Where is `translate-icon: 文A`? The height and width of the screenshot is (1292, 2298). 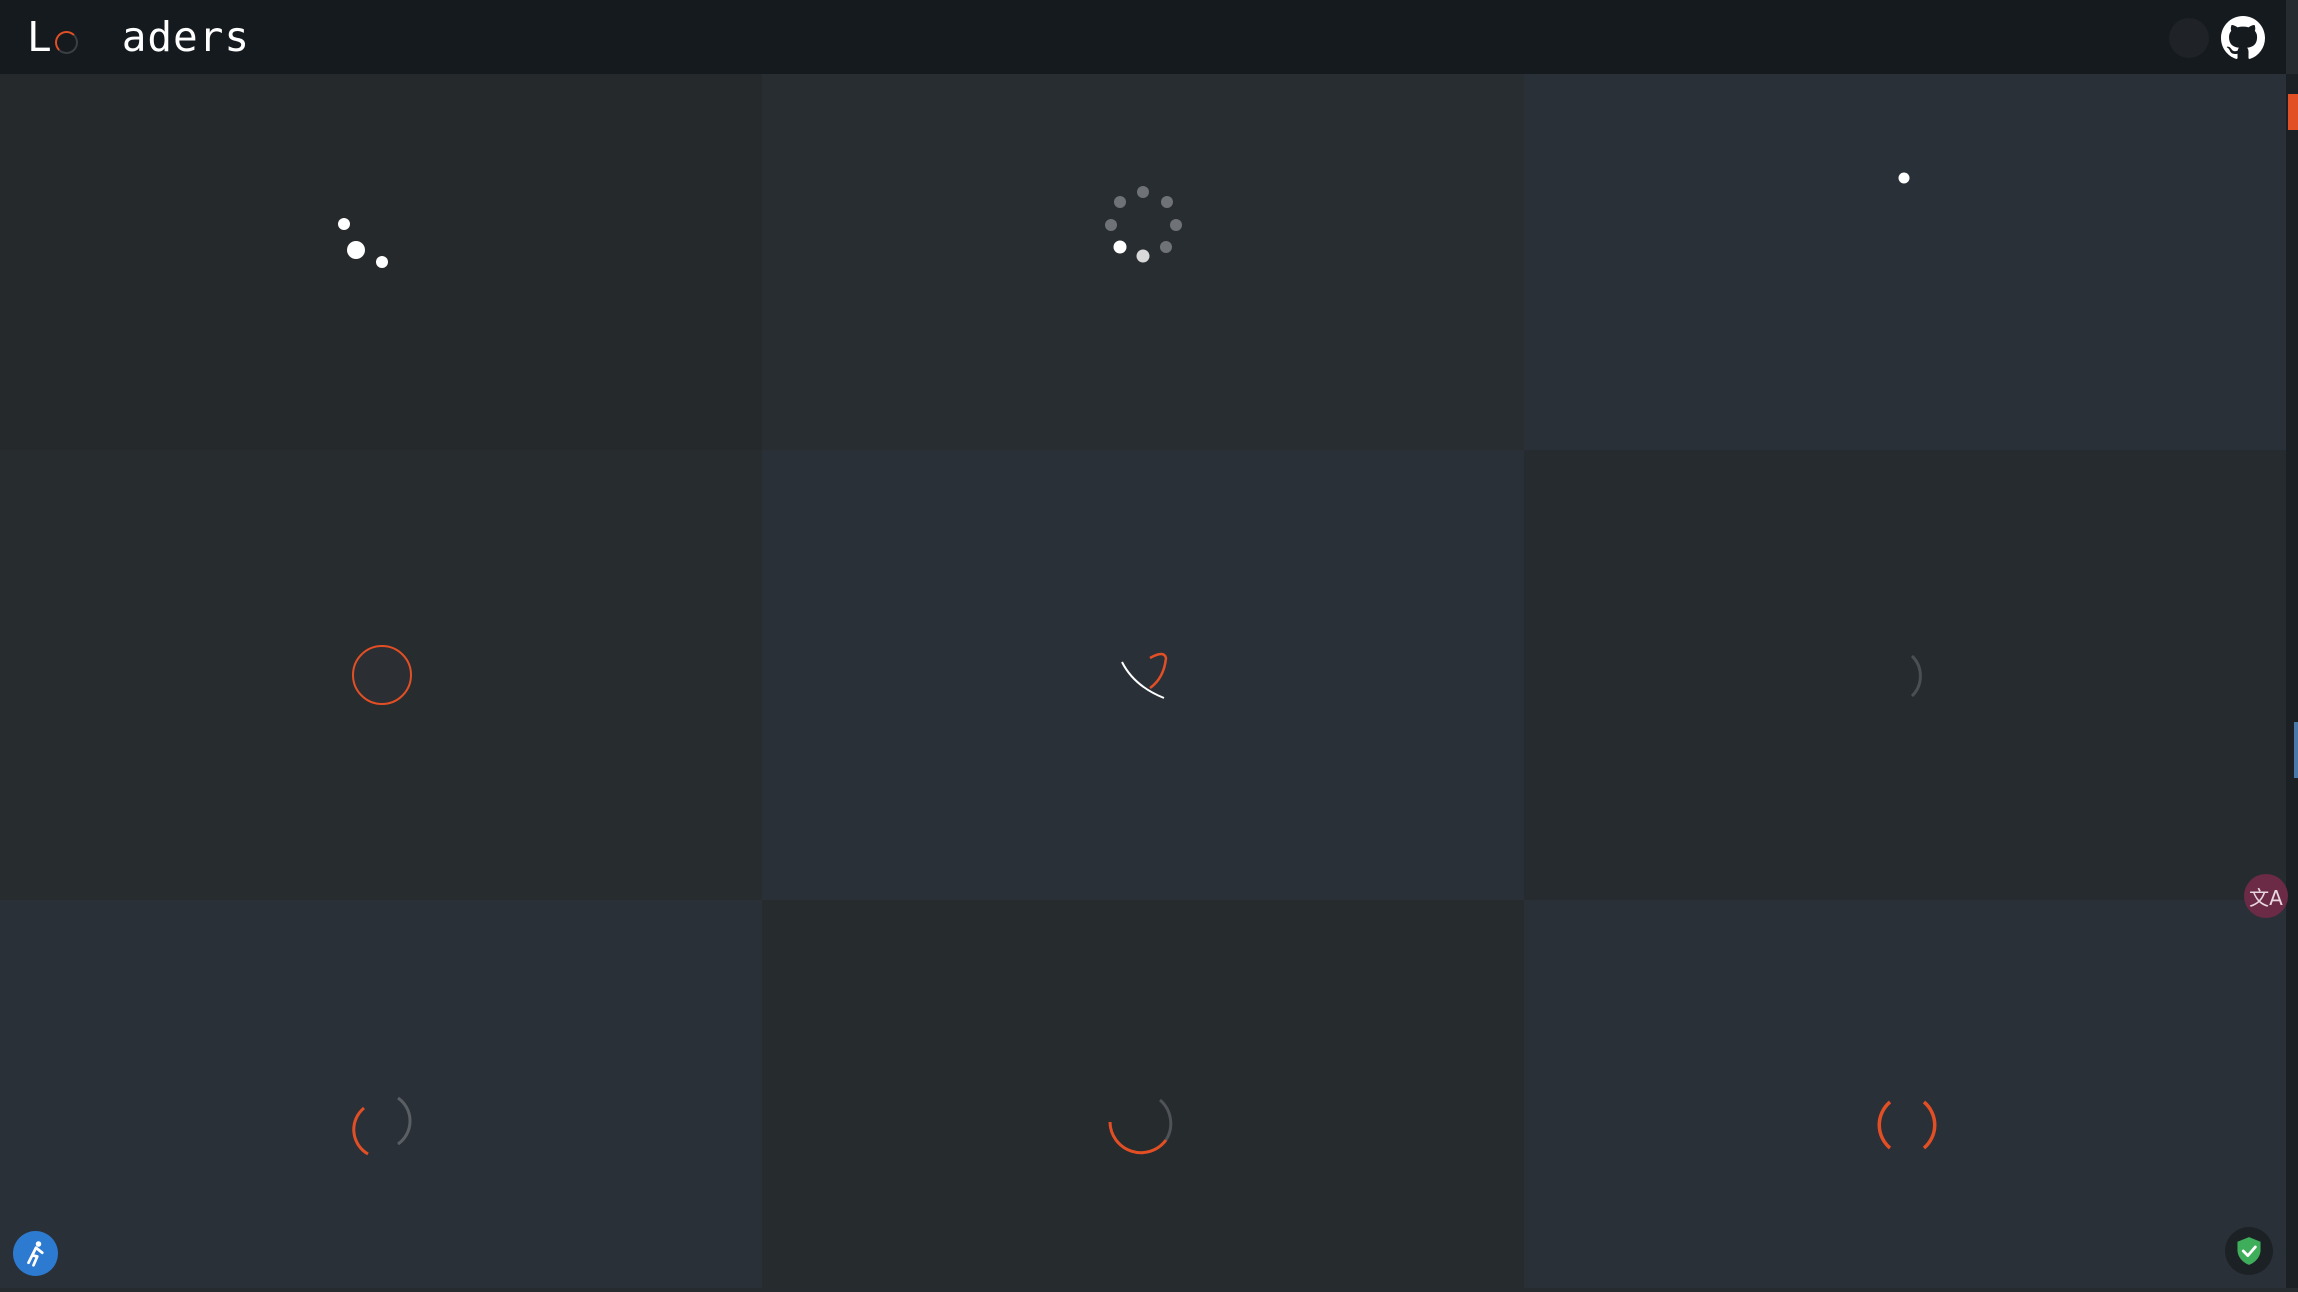
translate-icon: 文A is located at coordinates (2266, 897).